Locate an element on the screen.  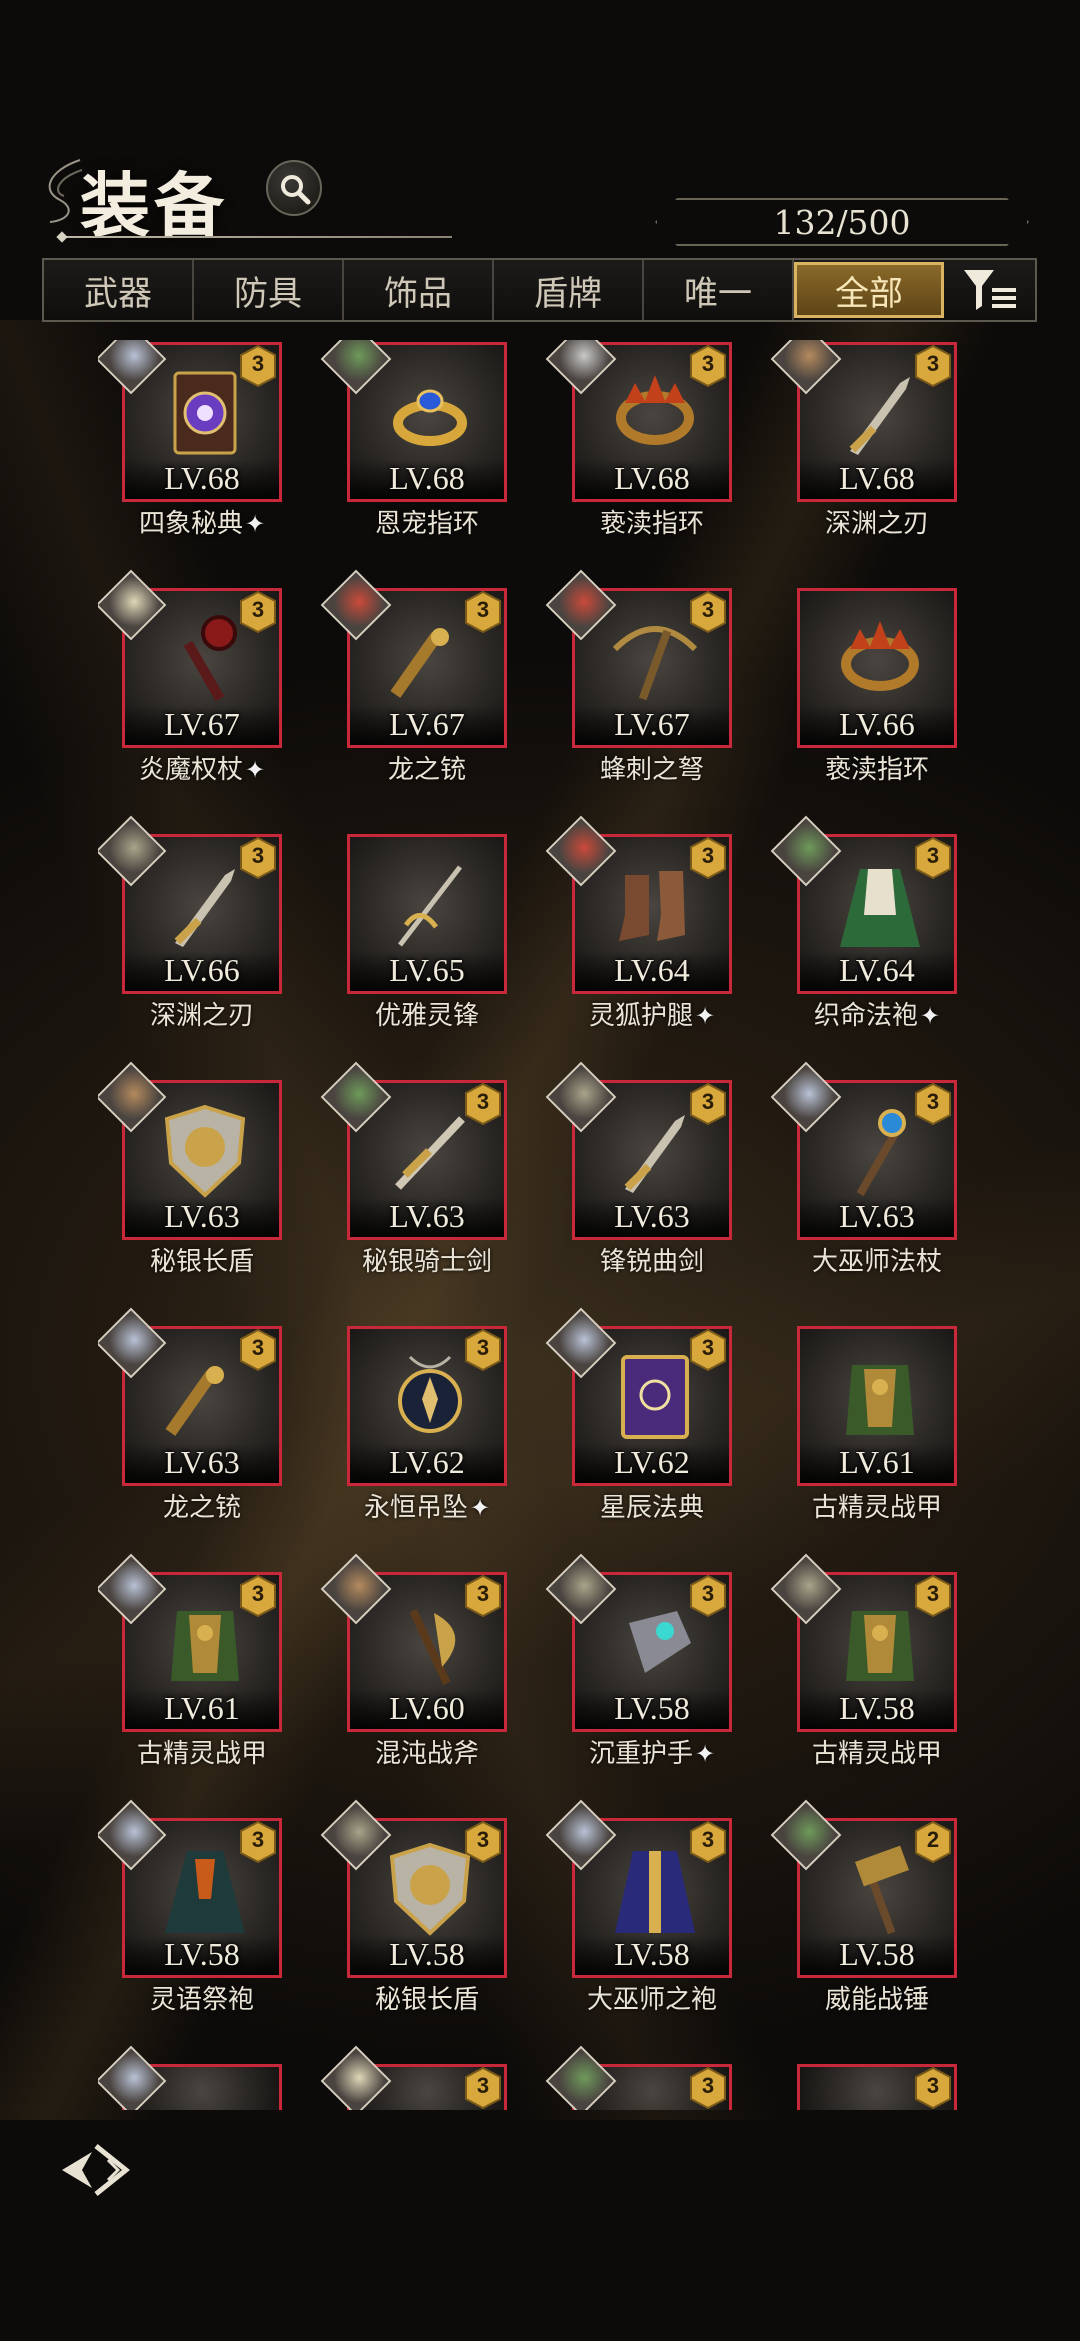
equipment-item: 3 LV.58 秘银长盾 is located at coordinates (421, 1917).